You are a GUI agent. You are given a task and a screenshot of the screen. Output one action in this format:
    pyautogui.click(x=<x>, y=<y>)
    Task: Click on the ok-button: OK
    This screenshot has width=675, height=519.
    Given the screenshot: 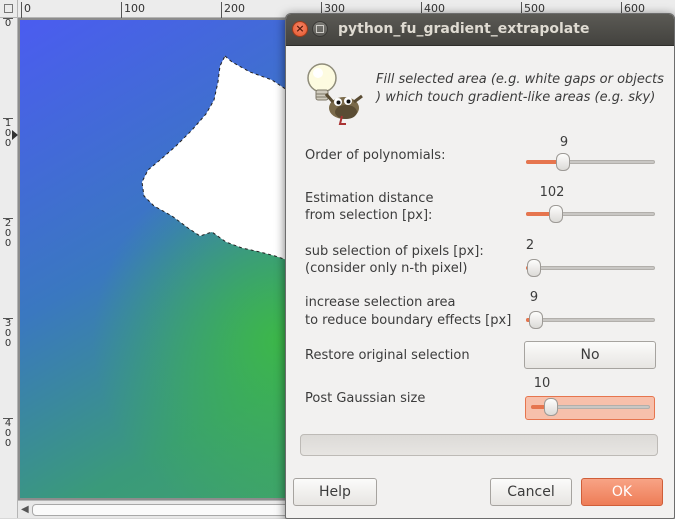 What is the action you would take?
    pyautogui.click(x=622, y=492)
    